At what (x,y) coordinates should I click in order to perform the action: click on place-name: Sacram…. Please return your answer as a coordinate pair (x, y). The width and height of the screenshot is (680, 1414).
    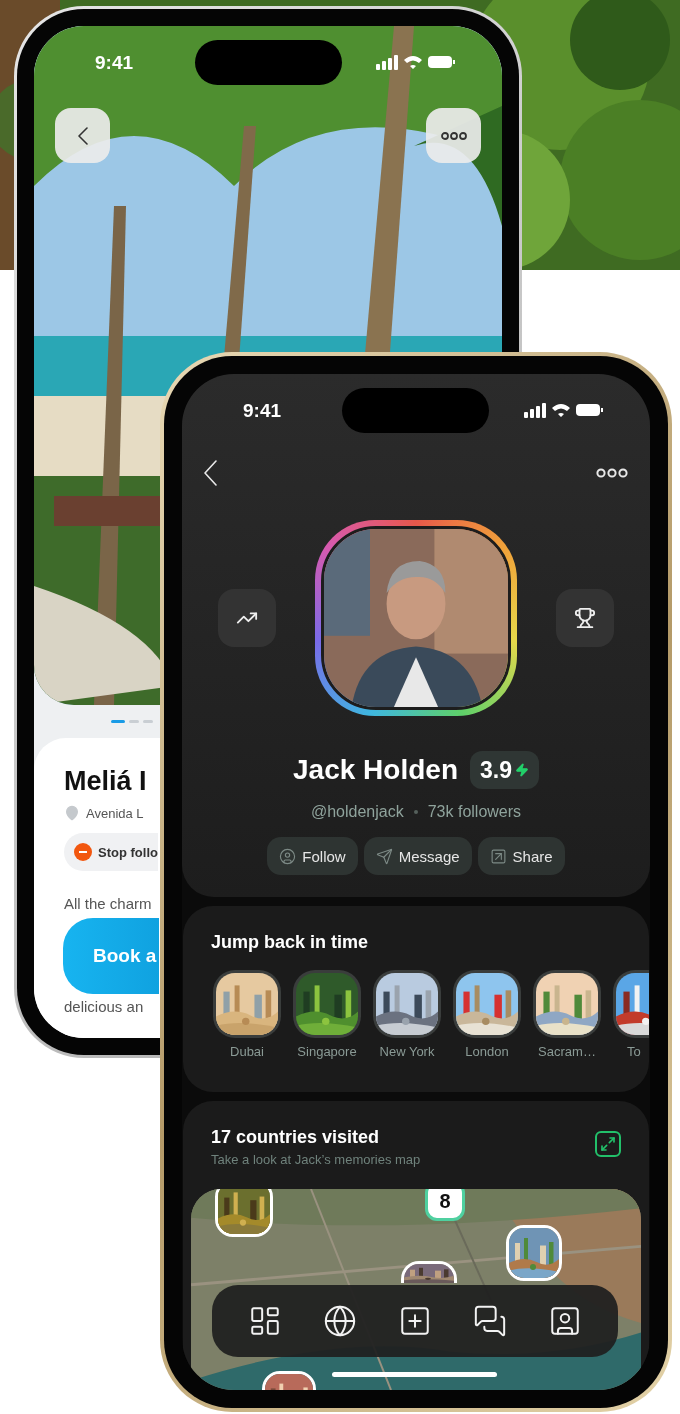
    Looking at the image, I should click on (567, 1051).